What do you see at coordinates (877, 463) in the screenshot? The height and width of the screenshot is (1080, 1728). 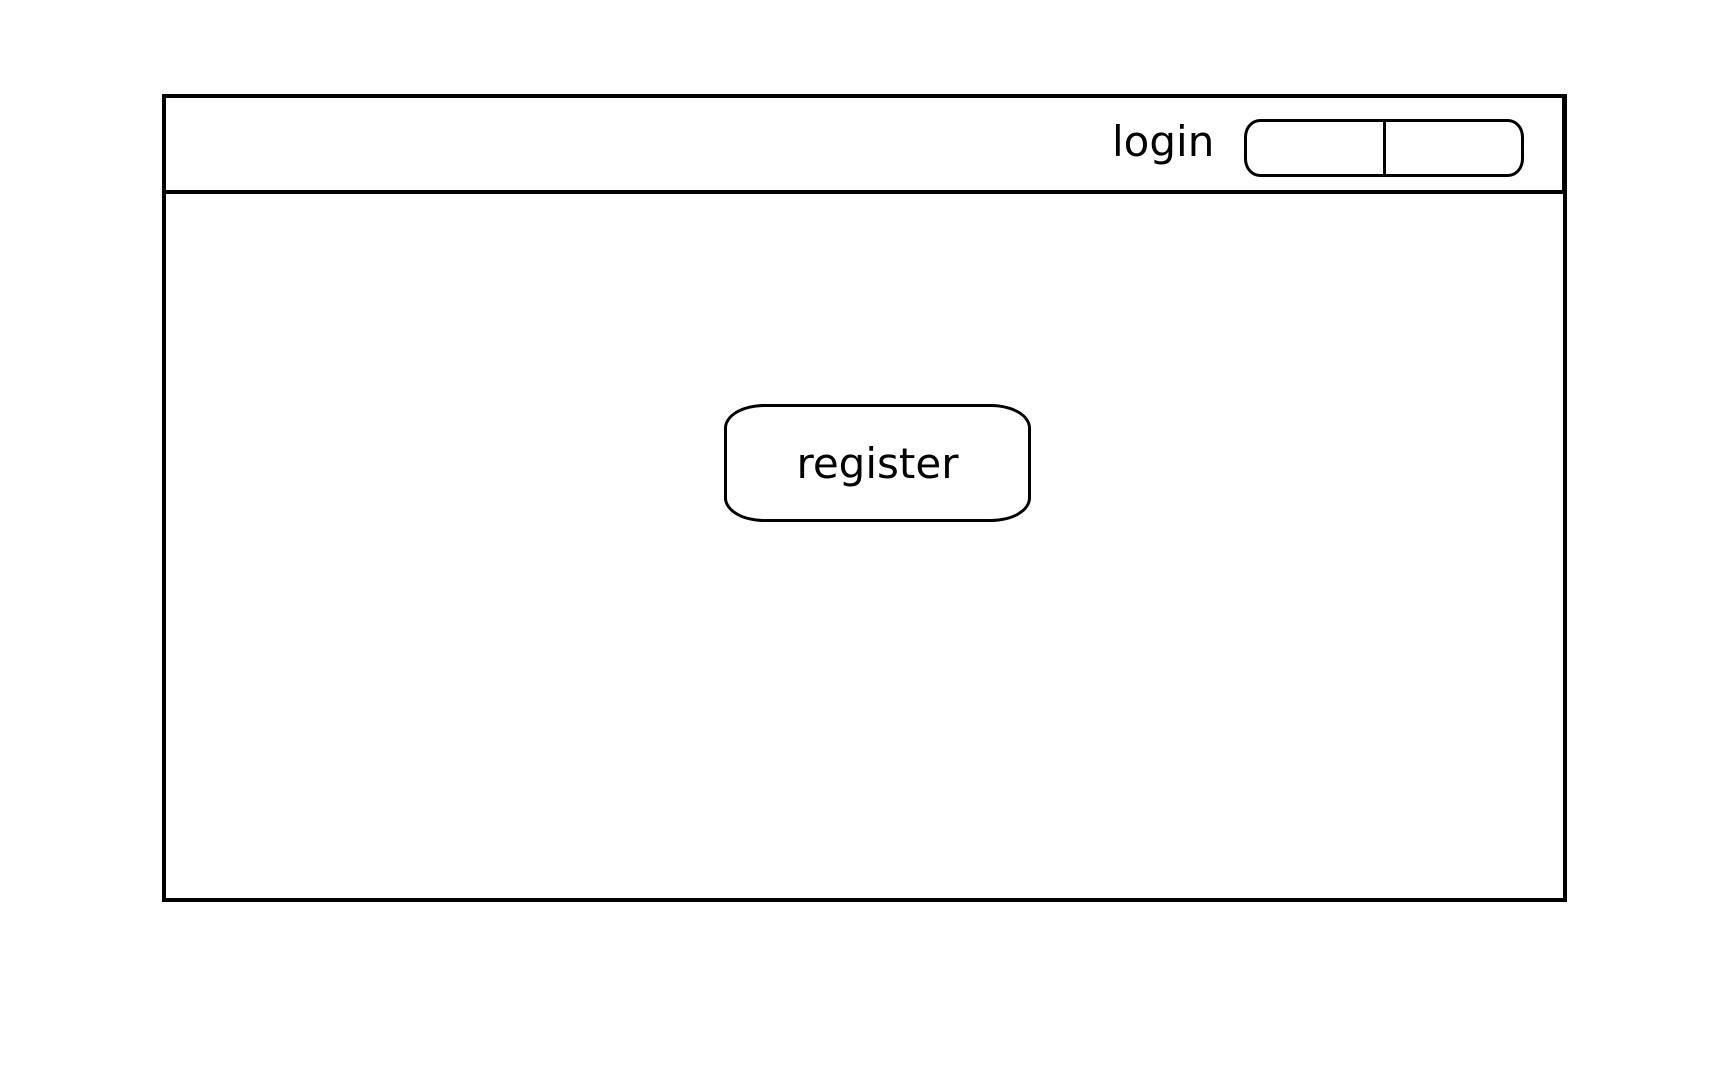 I see `register-button: register` at bounding box center [877, 463].